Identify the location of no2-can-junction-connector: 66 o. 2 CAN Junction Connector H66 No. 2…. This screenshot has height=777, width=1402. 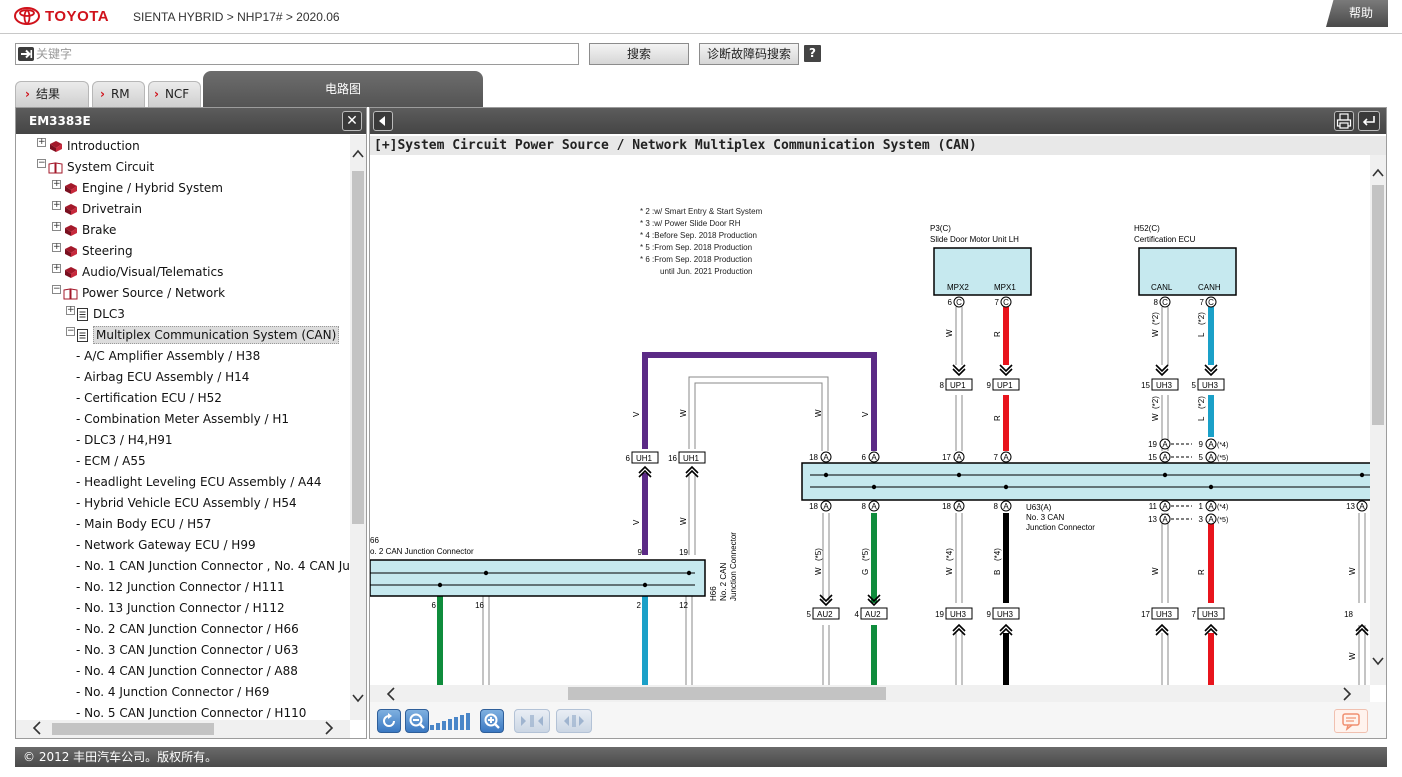
(554, 566).